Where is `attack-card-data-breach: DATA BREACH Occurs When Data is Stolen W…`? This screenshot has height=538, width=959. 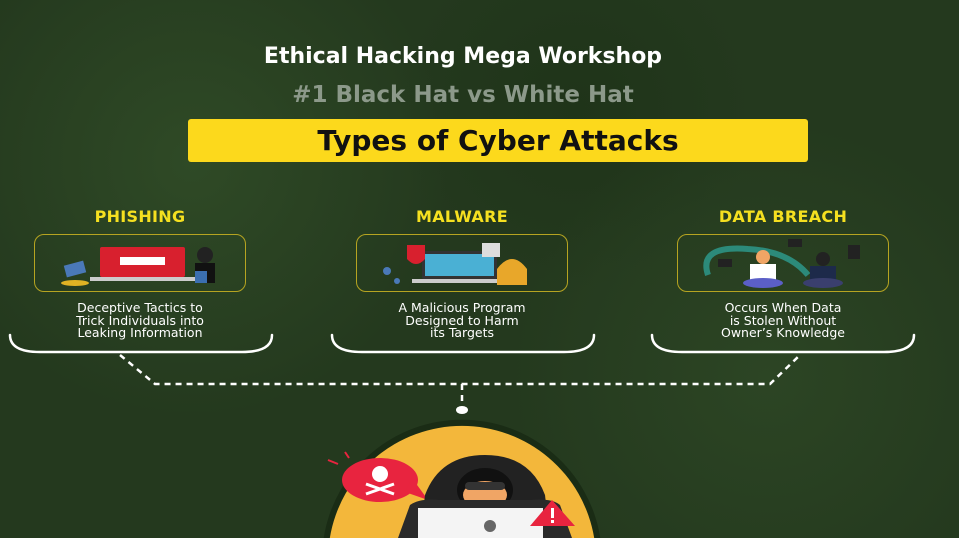
attack-card-data-breach: DATA BREACH Occurs When Data is Stolen W… is located at coordinates (783, 273).